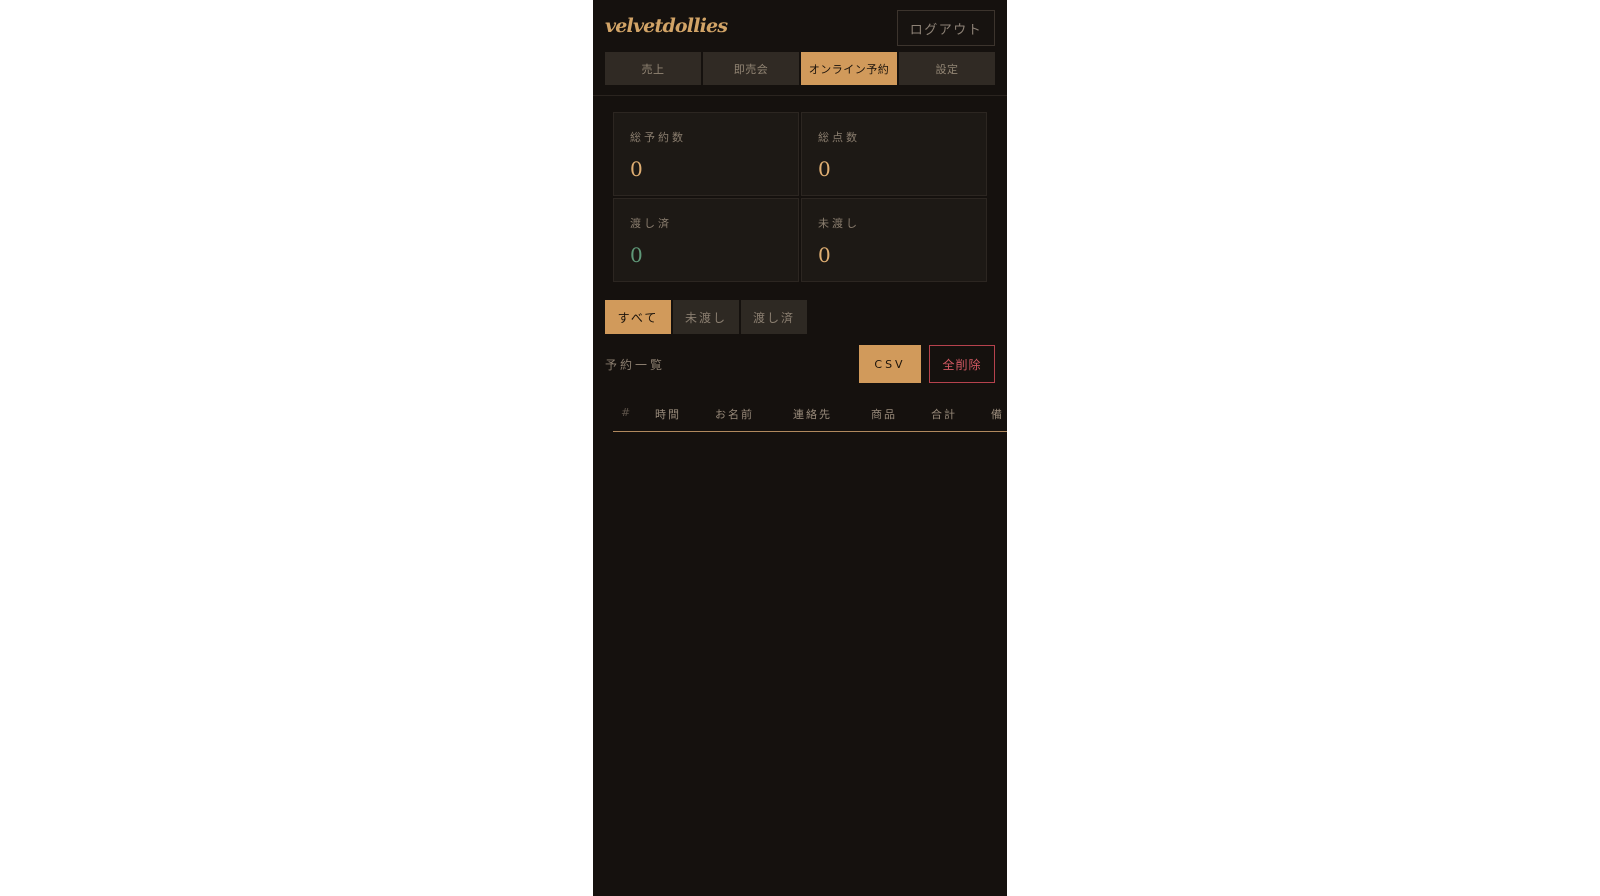 Image resolution: width=1600 pixels, height=896 pixels. Describe the element at coordinates (635, 365) in the screenshot. I see `reservation-list-title: 予約一覧` at that location.